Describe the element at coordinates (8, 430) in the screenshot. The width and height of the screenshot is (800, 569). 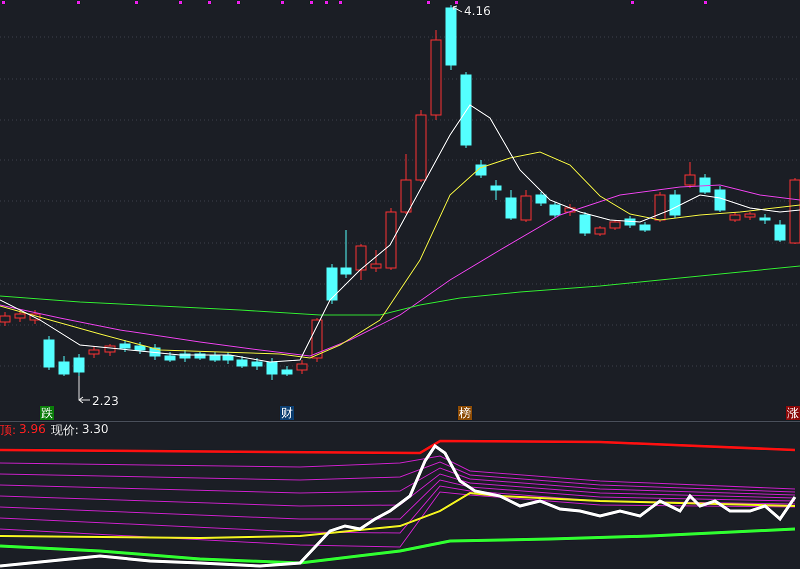
I see `top-label: 顶:` at that location.